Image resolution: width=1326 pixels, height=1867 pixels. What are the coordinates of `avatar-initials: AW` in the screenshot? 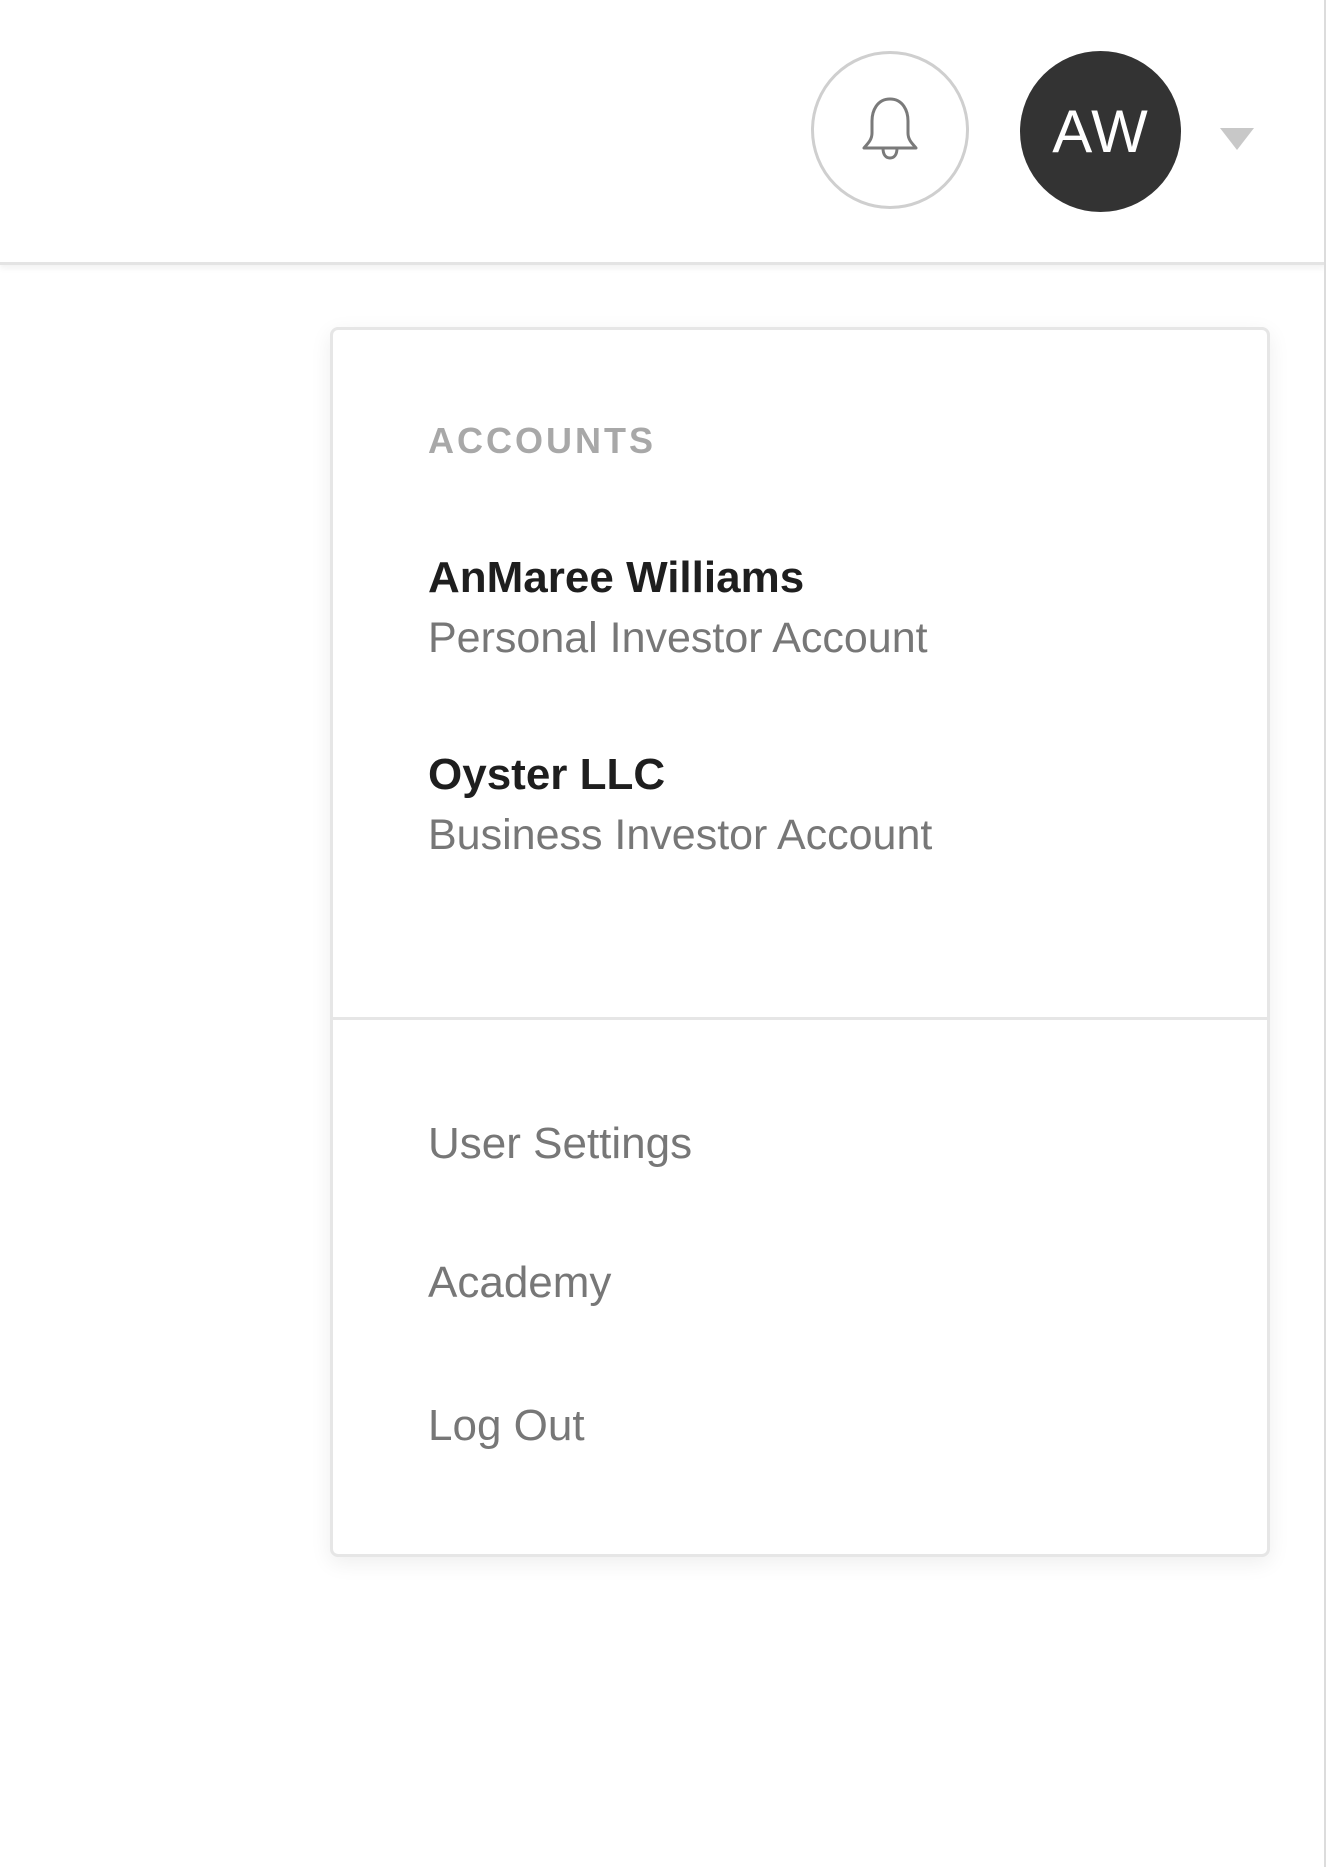 It's located at (1100, 131).